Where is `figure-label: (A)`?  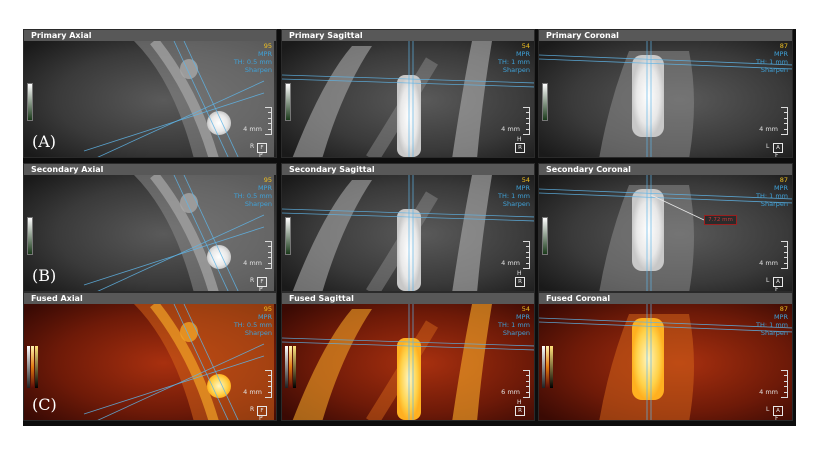 figure-label: (A) is located at coordinates (44, 141).